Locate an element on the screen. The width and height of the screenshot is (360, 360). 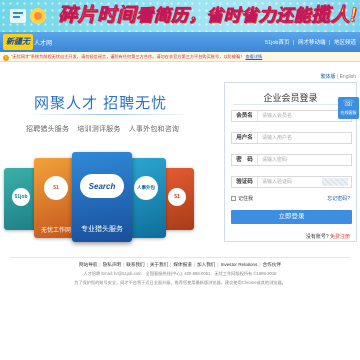
member-name-input is located at coordinates (305, 116).